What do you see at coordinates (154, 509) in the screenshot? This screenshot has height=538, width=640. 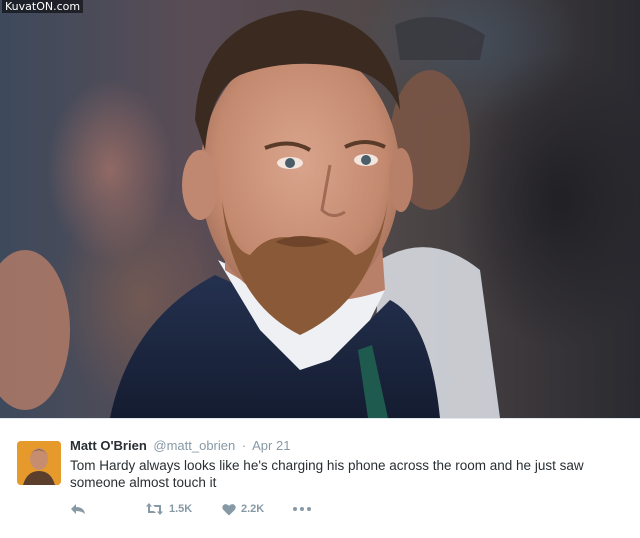 I see `retweet-icon` at bounding box center [154, 509].